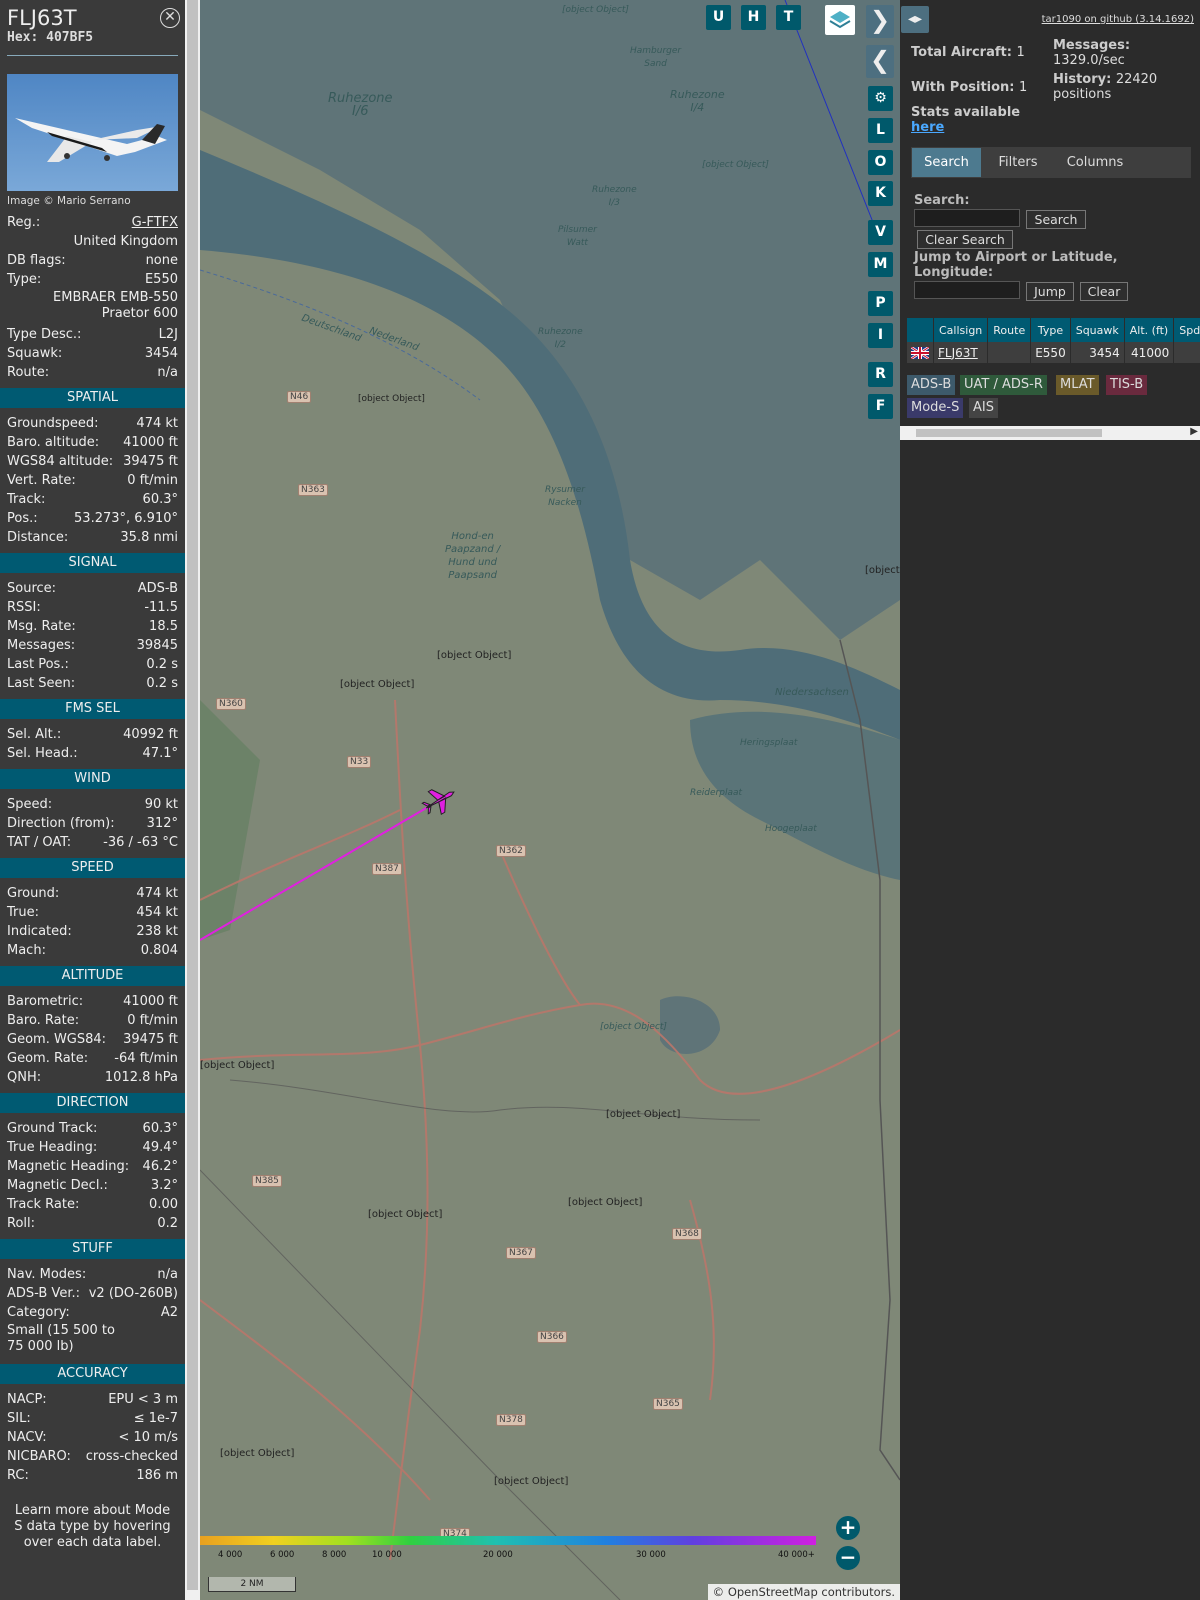  I want to click on collapse-left-button: ❮, so click(880, 61).